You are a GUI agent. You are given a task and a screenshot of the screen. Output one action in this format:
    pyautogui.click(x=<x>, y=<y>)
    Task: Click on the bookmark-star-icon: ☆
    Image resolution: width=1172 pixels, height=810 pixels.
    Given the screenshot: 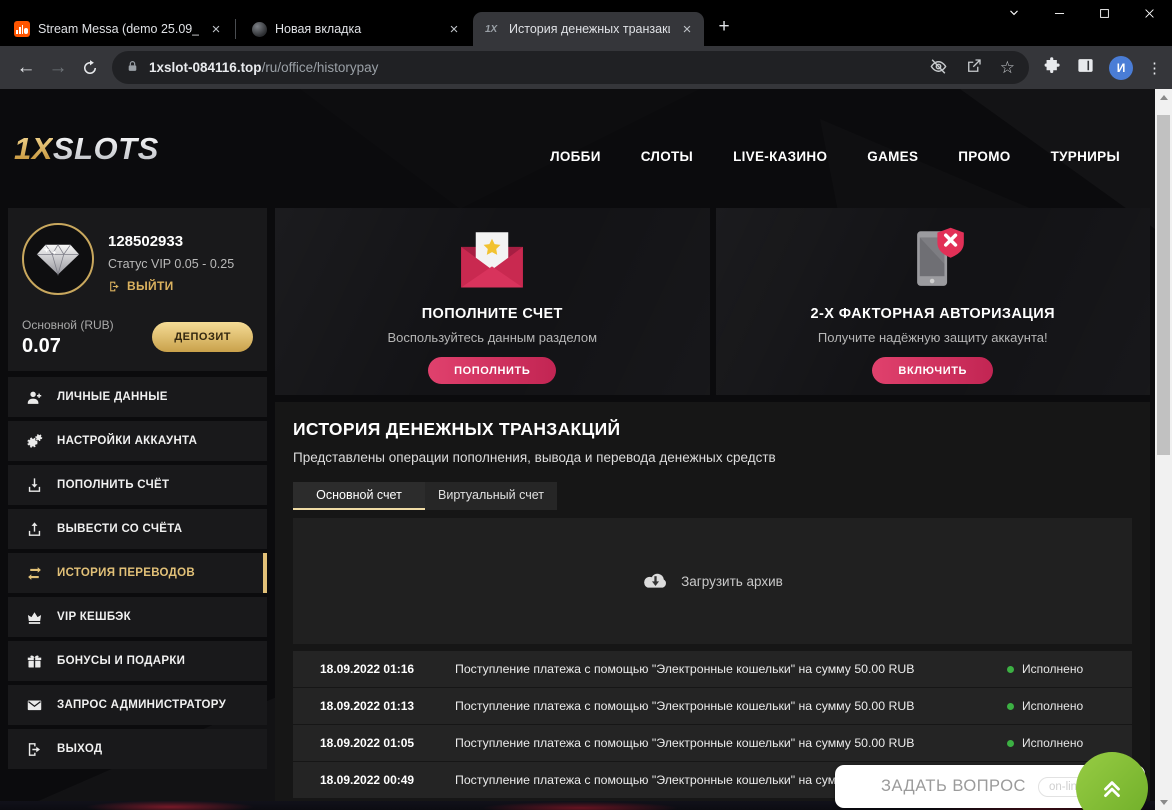 What is the action you would take?
    pyautogui.click(x=1007, y=67)
    